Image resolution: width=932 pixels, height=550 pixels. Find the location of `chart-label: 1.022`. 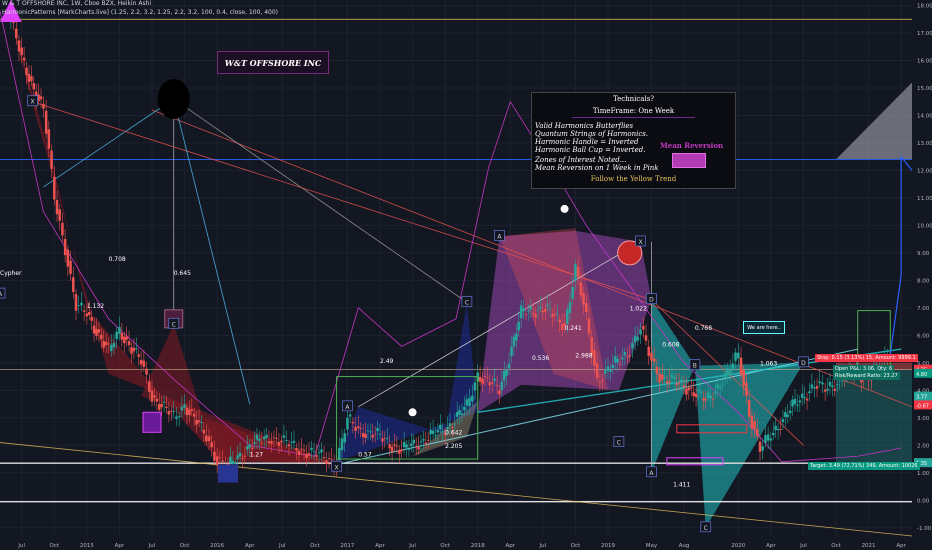

chart-label: 1.022 is located at coordinates (638, 309).